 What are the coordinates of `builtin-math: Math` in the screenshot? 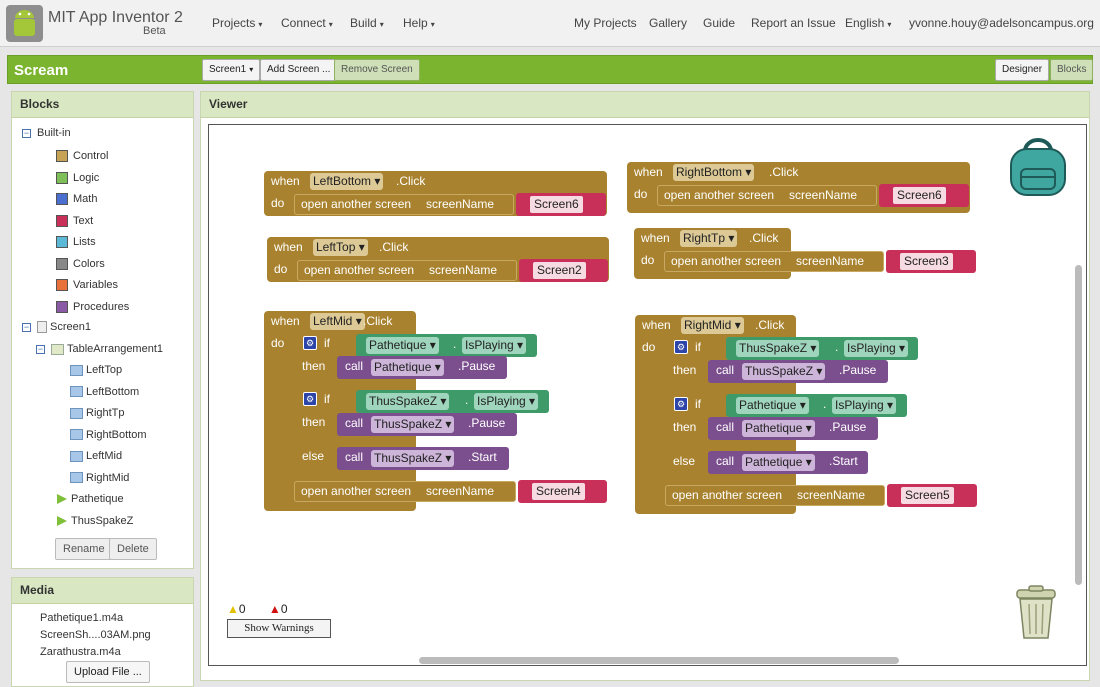 It's located at (76, 199).